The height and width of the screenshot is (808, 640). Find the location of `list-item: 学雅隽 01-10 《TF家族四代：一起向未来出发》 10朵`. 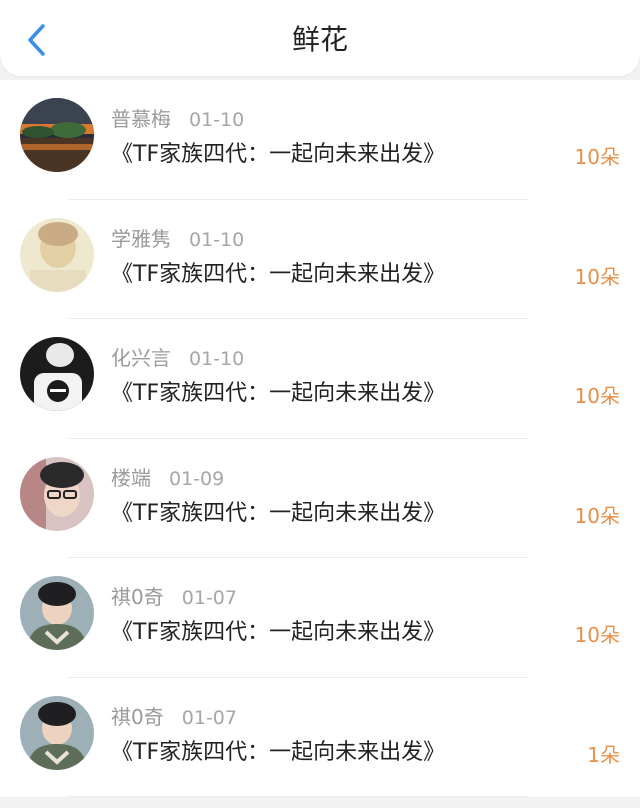

list-item: 学雅隽 01-10 《TF家族四代：一起向未来出发》 10朵 is located at coordinates (320, 259).